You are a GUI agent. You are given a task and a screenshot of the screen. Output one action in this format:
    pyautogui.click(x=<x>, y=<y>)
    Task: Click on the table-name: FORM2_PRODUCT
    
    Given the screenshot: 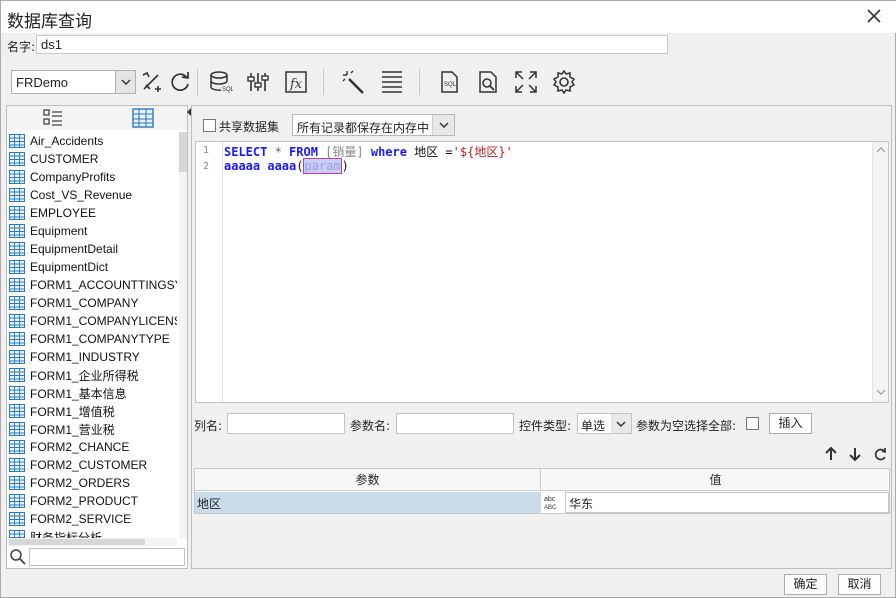 What is the action you would take?
    pyautogui.click(x=84, y=501)
    